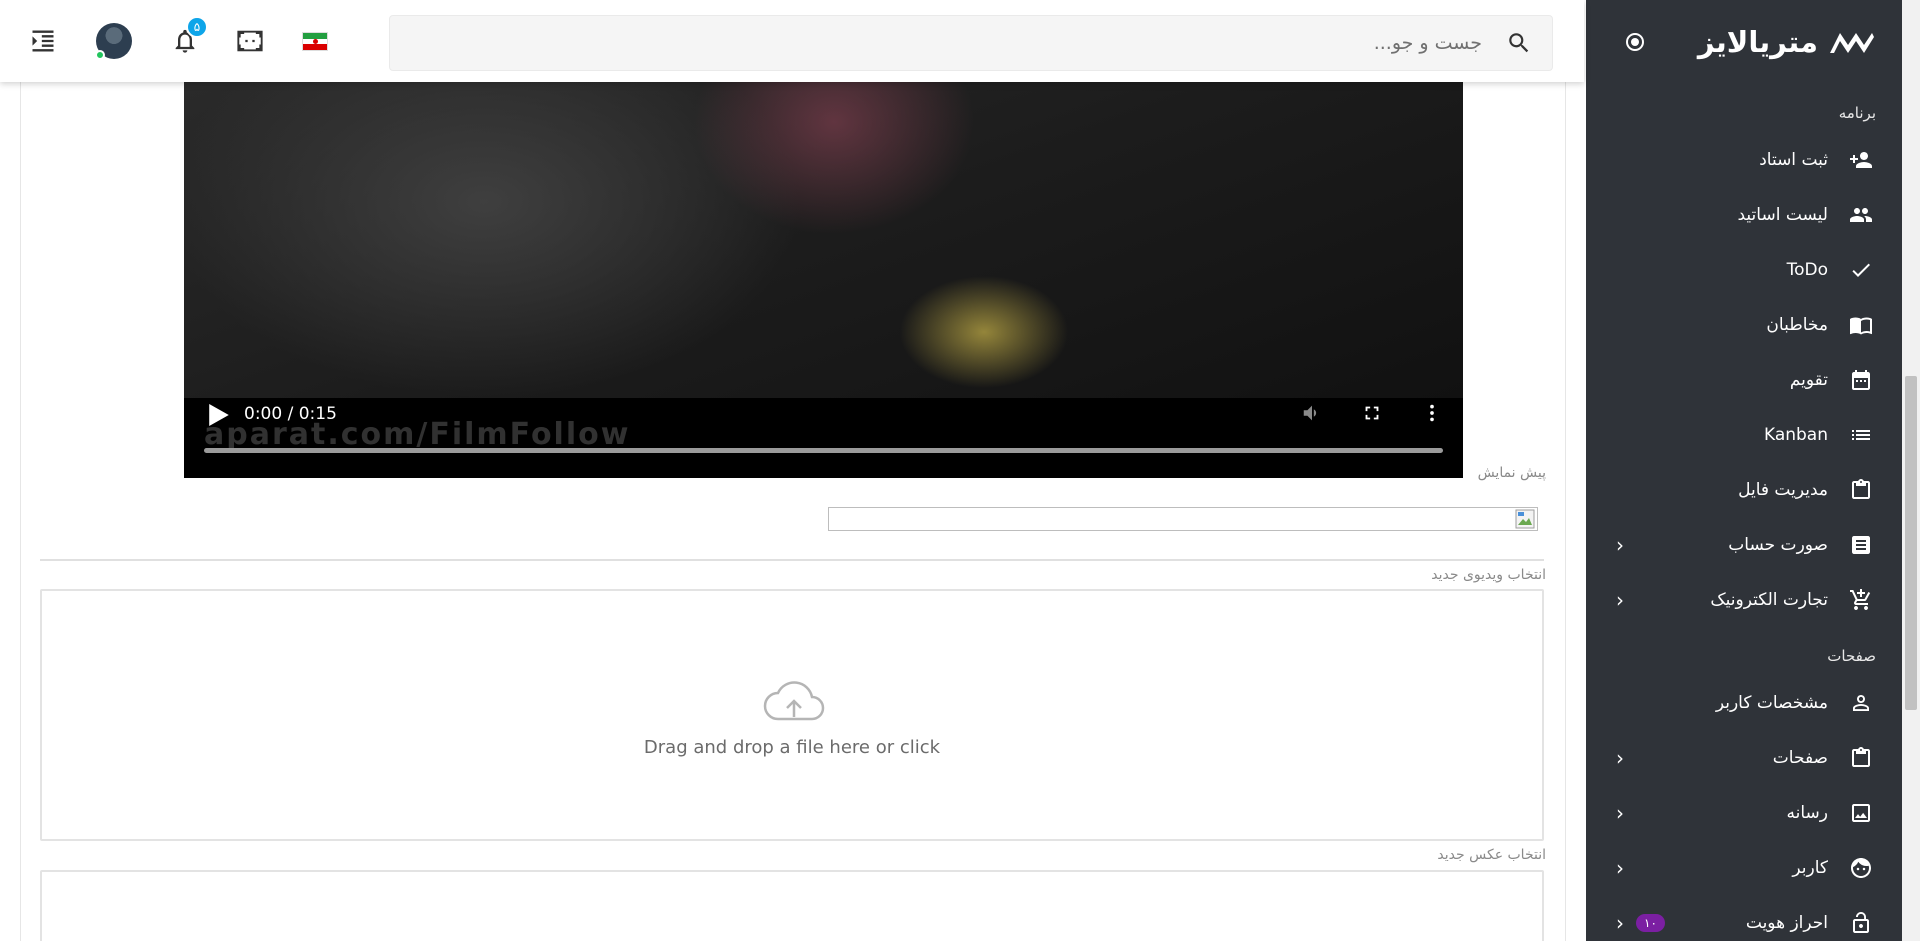  I want to click on search-icon, so click(1519, 43).